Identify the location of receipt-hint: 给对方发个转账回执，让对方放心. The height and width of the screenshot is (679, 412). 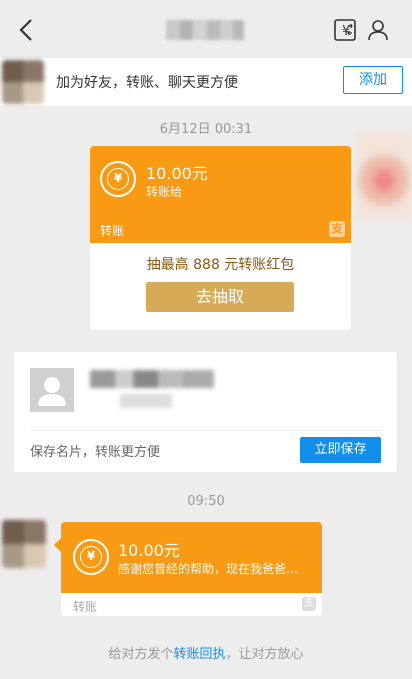
(206, 652).